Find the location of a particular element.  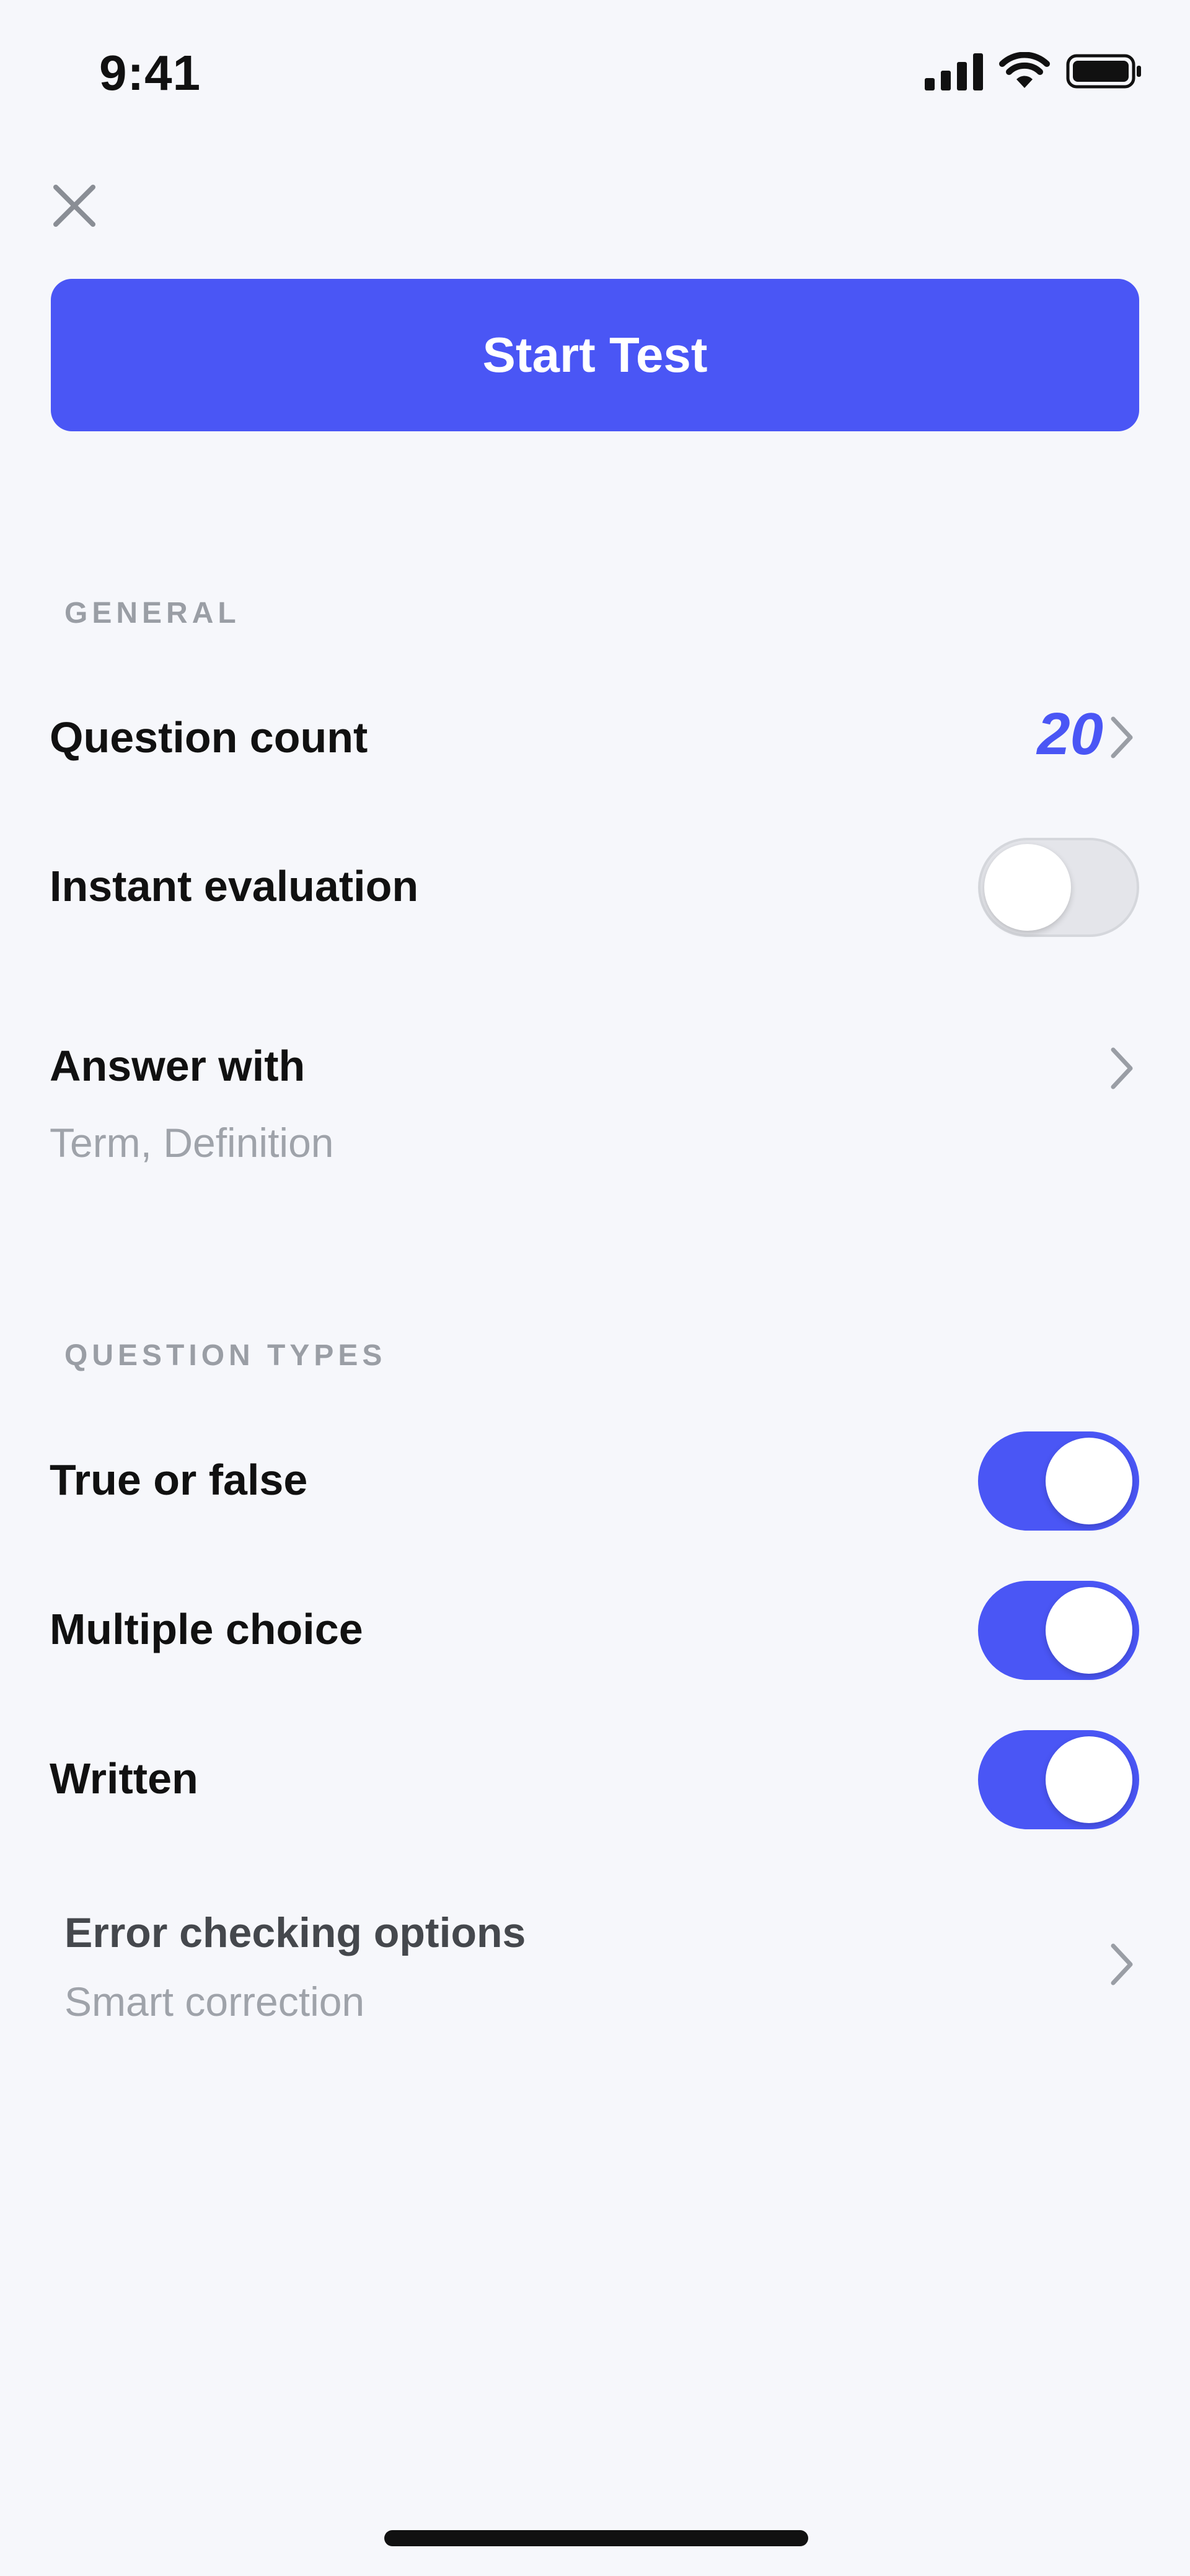

start-test-button: Start Test is located at coordinates (595, 355).